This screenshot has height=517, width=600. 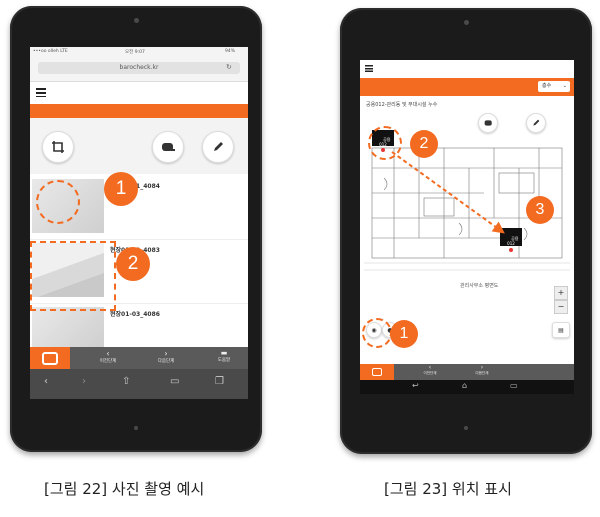 I want to click on tabs-icon: ❐, so click(x=219, y=381).